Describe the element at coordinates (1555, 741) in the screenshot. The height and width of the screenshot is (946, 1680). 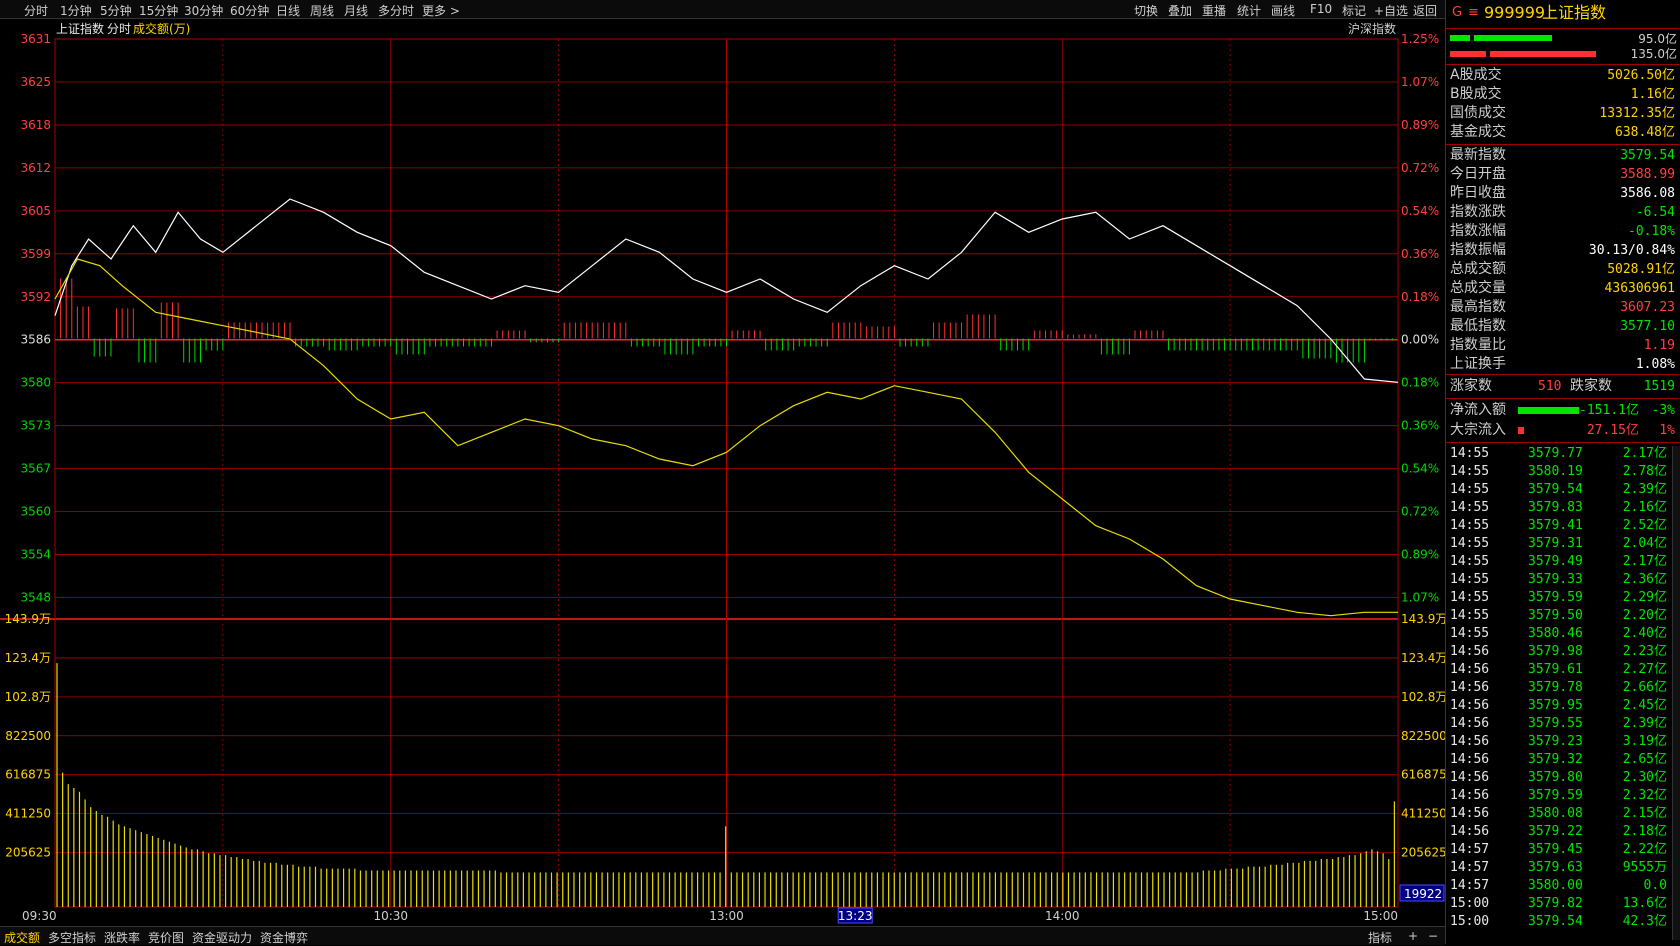
I see `tick-price: 3579.23` at that location.